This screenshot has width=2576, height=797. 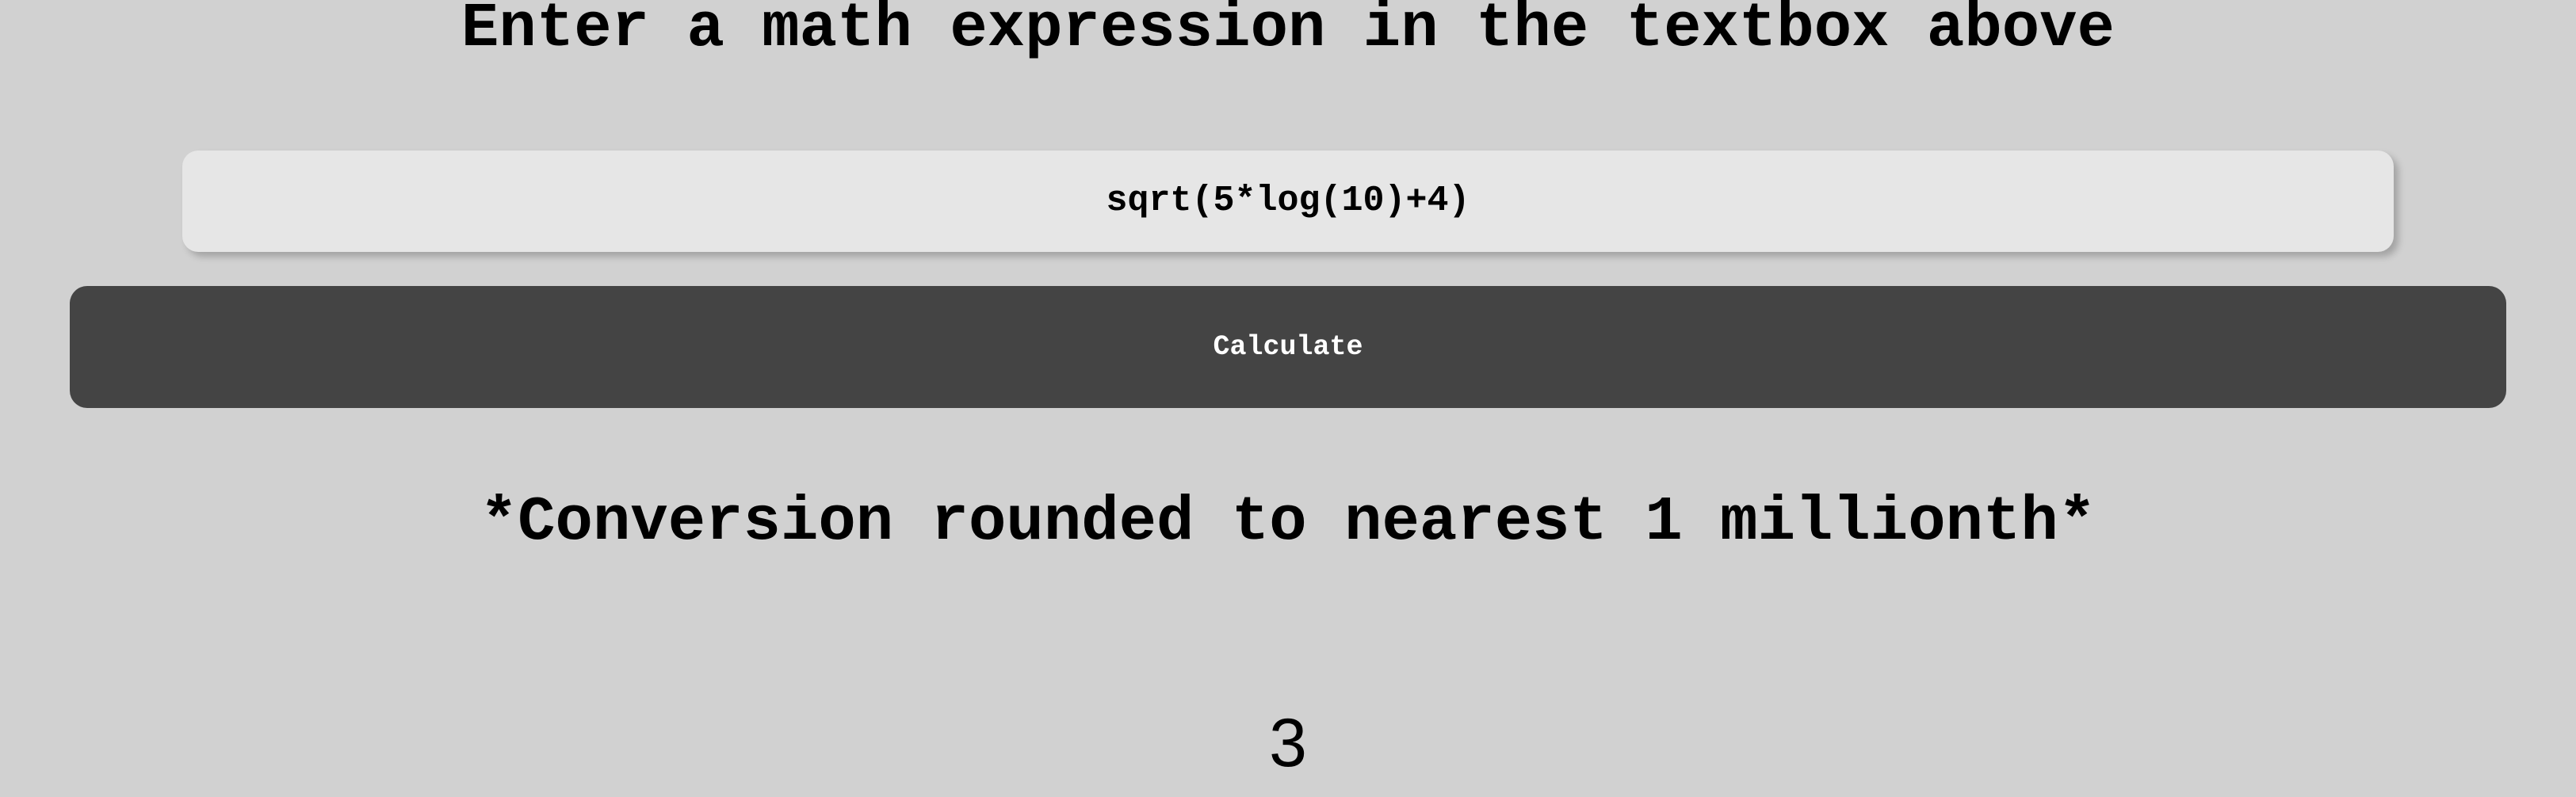 I want to click on expression-input-container, so click(x=1288, y=201).